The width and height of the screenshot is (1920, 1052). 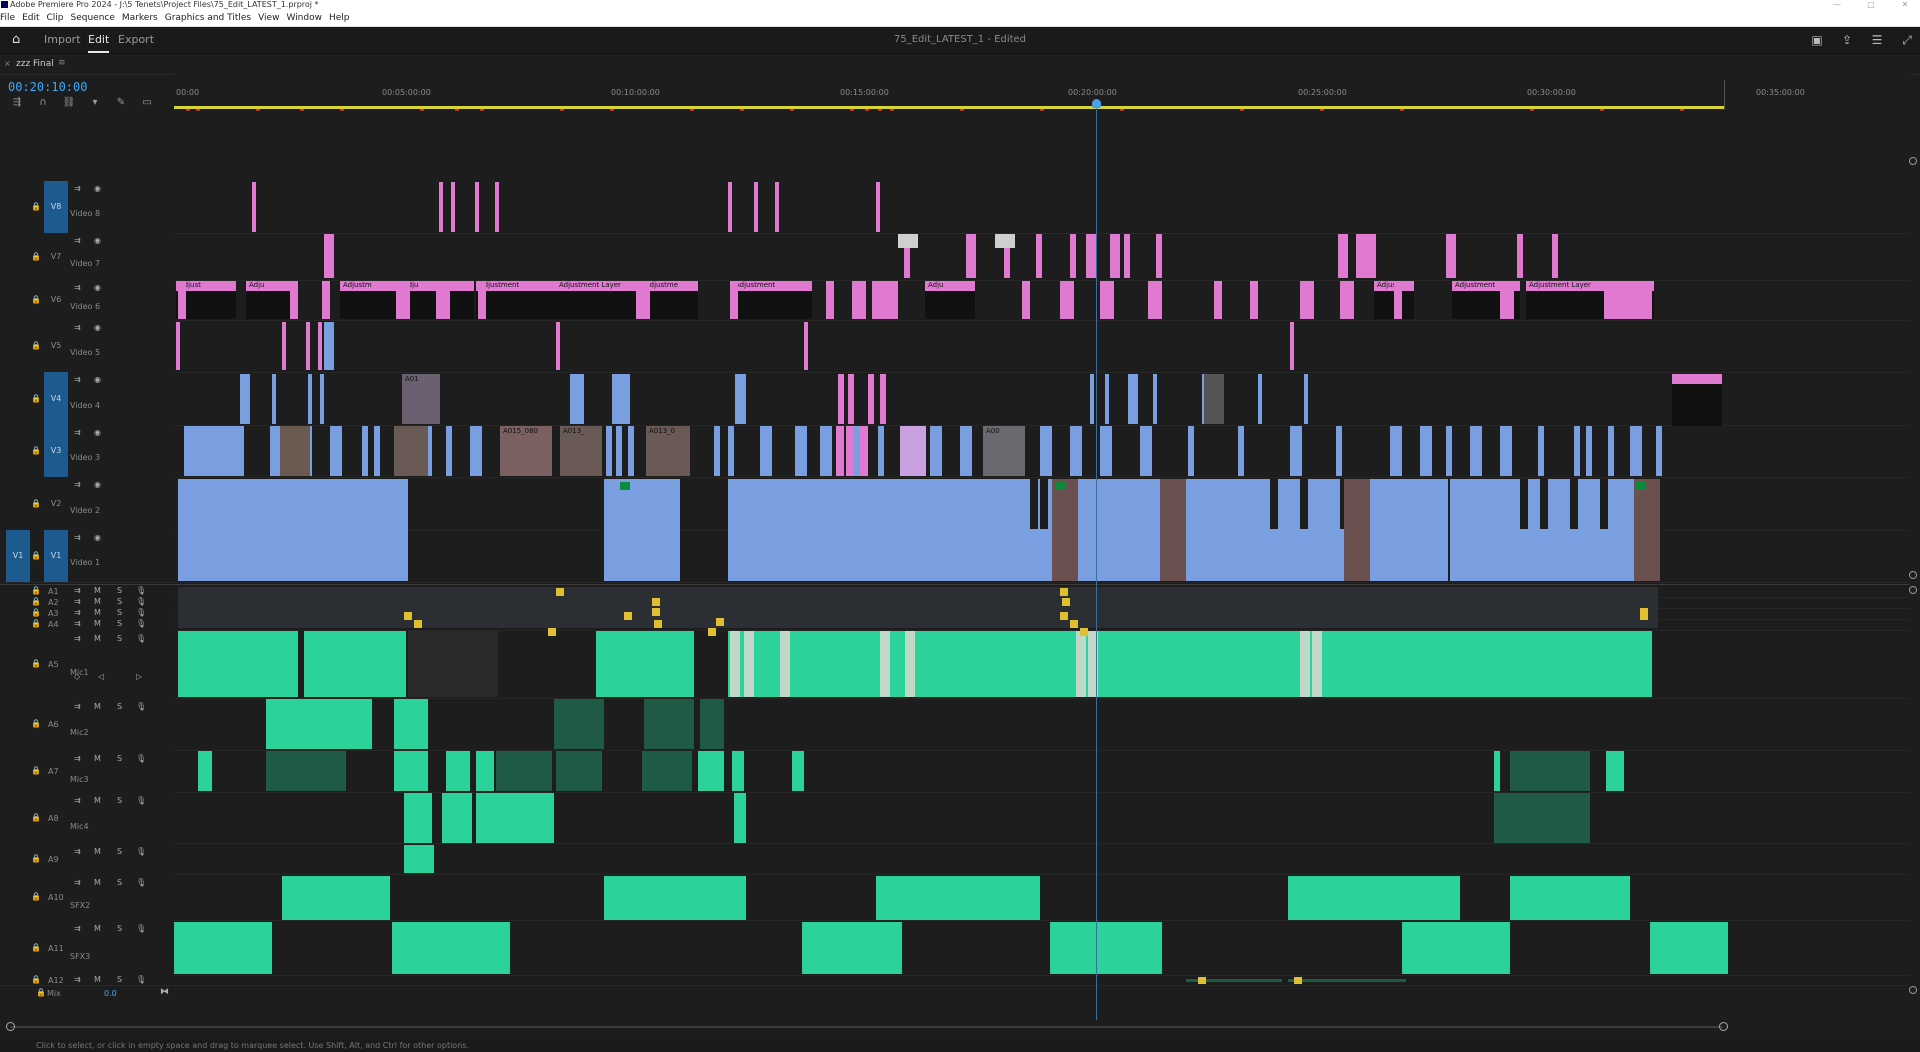 What do you see at coordinates (1096, 560) in the screenshot?
I see `playhead-line` at bounding box center [1096, 560].